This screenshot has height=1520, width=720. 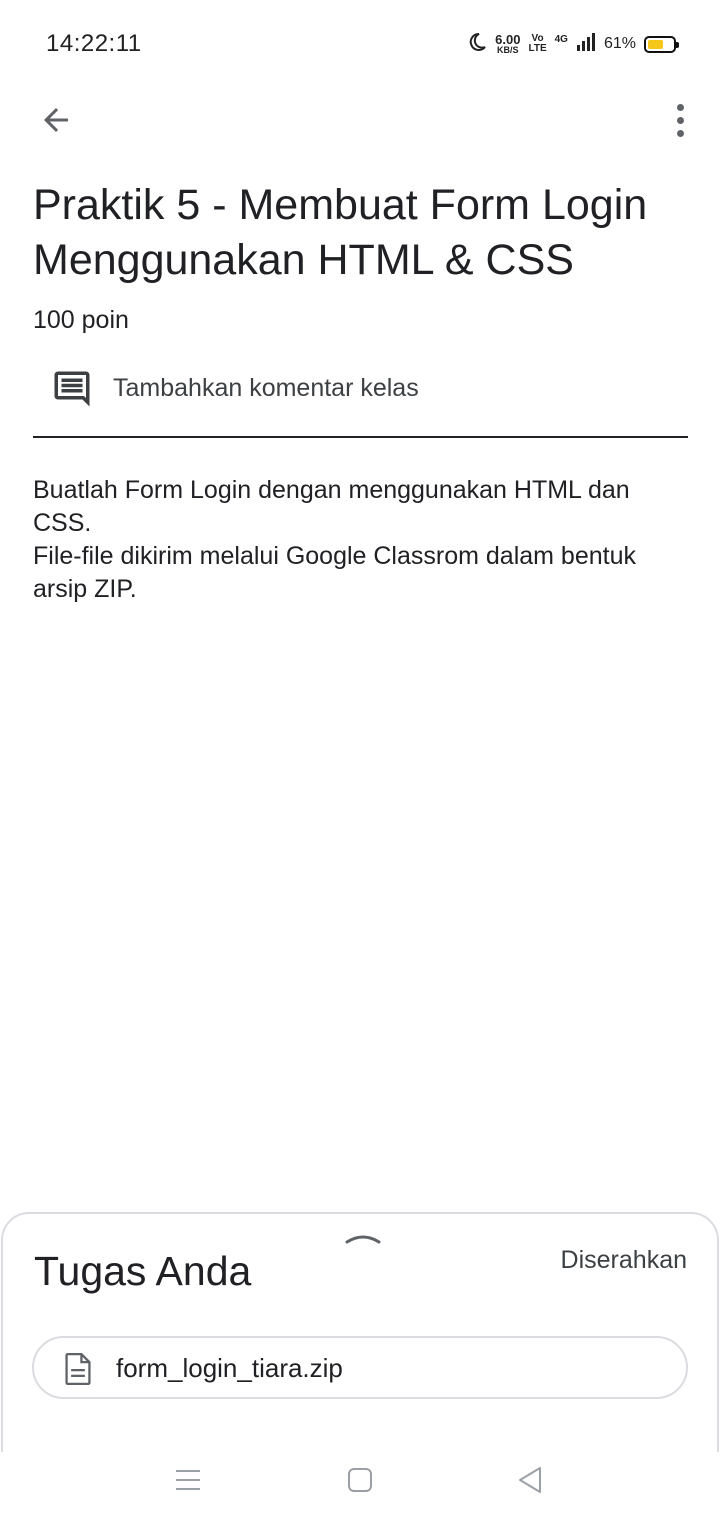 I want to click on comment-label: Tambahkan komentar kelas, so click(x=266, y=388).